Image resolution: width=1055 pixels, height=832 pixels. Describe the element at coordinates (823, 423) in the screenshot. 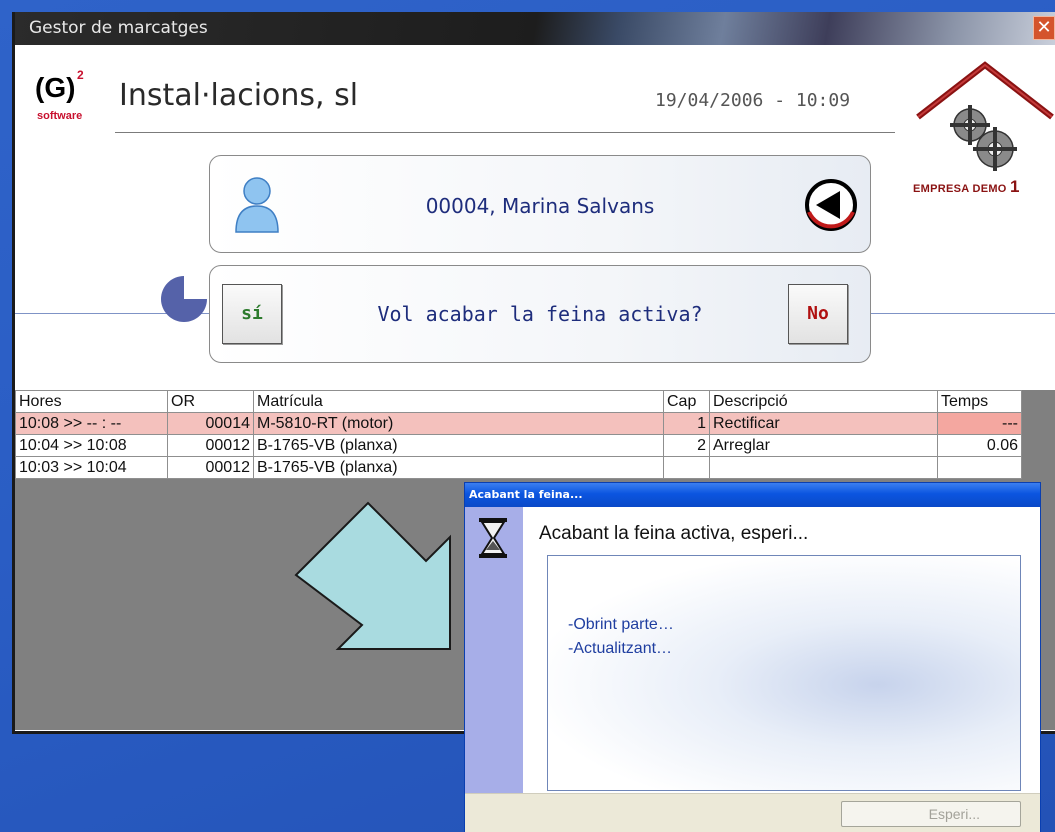

I see `cell-descripcio: Rectificar` at that location.